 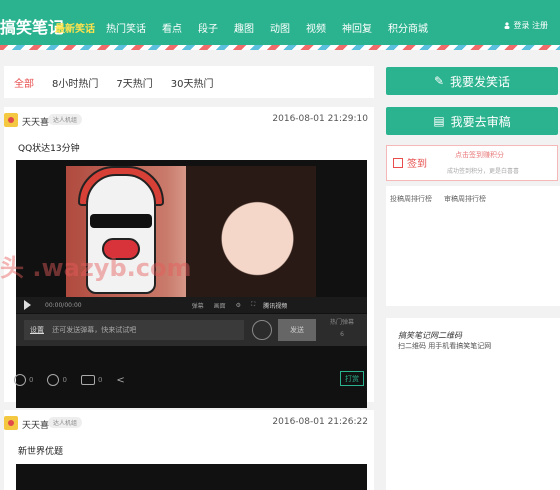 What do you see at coordinates (53, 380) in the screenshot?
I see `sad-face-icon` at bounding box center [53, 380].